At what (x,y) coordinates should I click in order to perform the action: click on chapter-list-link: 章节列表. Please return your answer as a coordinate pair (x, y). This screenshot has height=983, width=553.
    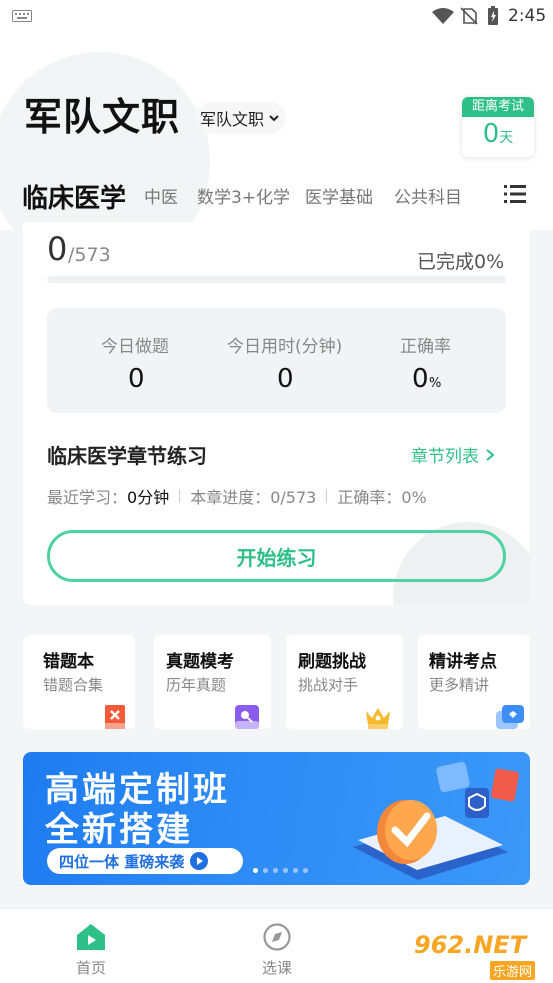
    Looking at the image, I should click on (453, 454).